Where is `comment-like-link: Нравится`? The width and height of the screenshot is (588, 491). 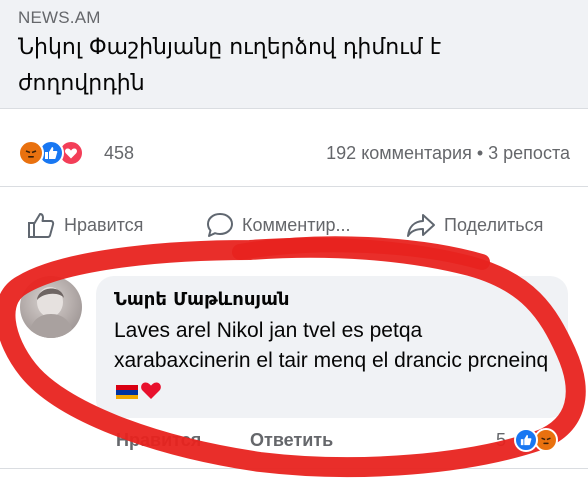
comment-like-link: Нравится is located at coordinates (158, 440).